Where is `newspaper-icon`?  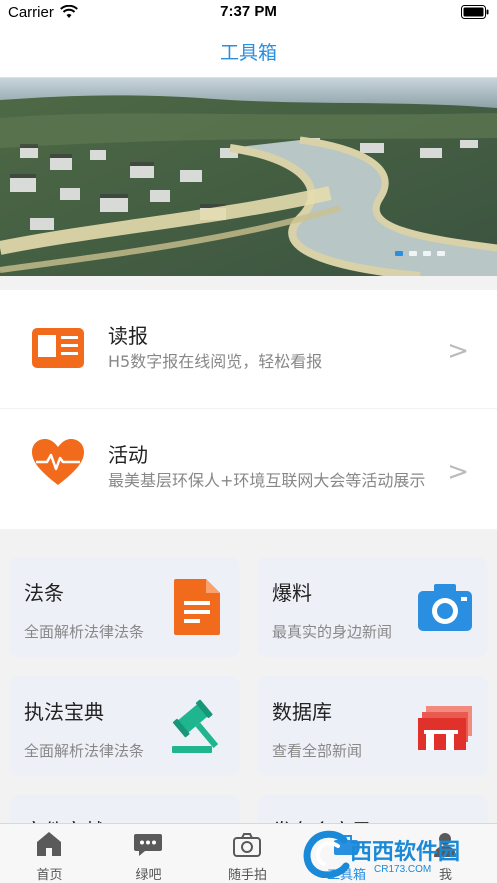
newspaper-icon is located at coordinates (58, 348).